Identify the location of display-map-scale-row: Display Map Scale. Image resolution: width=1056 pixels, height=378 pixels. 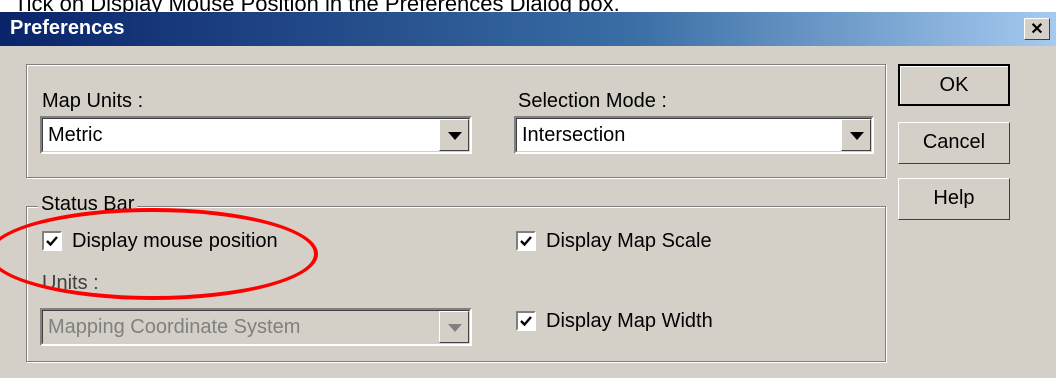
(646, 242).